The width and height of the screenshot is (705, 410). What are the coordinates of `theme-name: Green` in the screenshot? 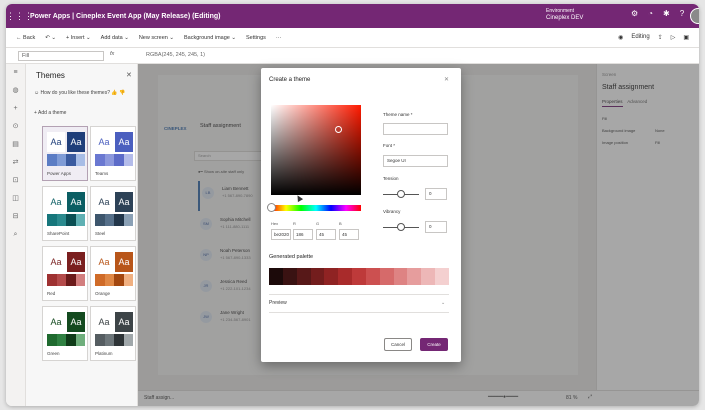 It's located at (53, 353).